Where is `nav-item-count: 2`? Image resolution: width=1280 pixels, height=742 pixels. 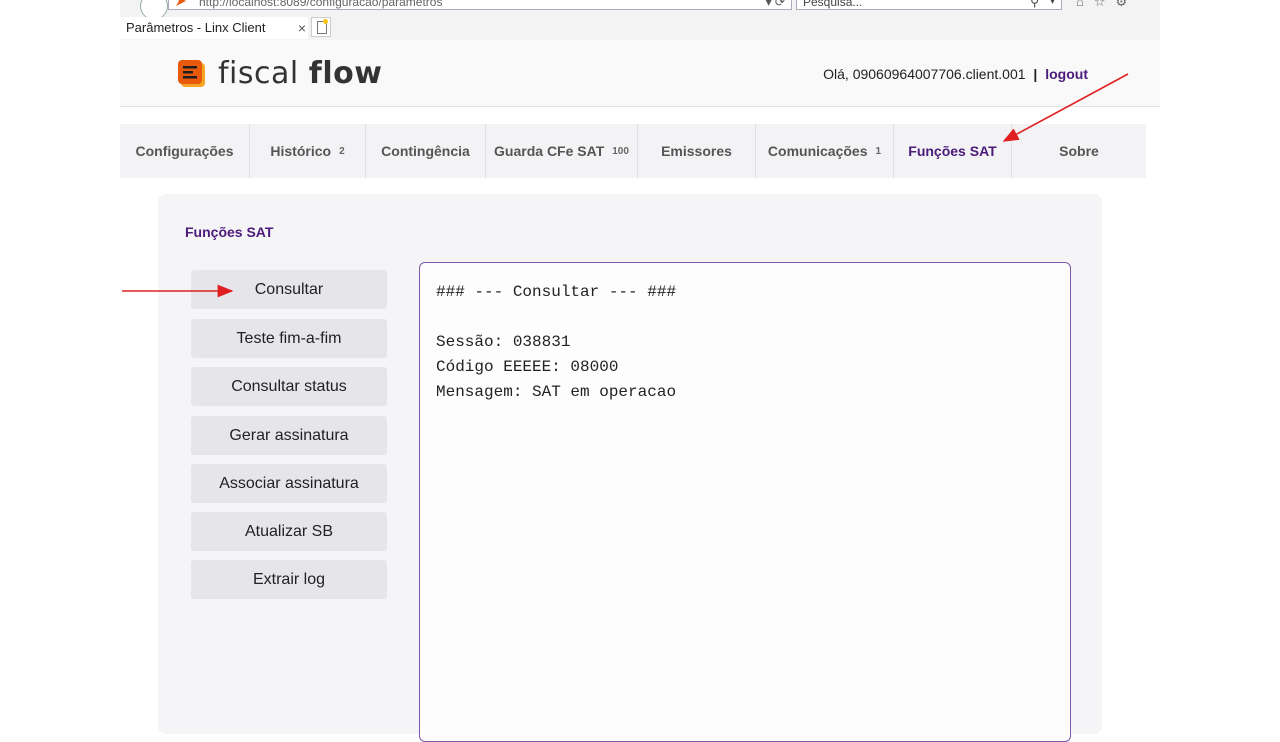 nav-item-count: 2 is located at coordinates (342, 151).